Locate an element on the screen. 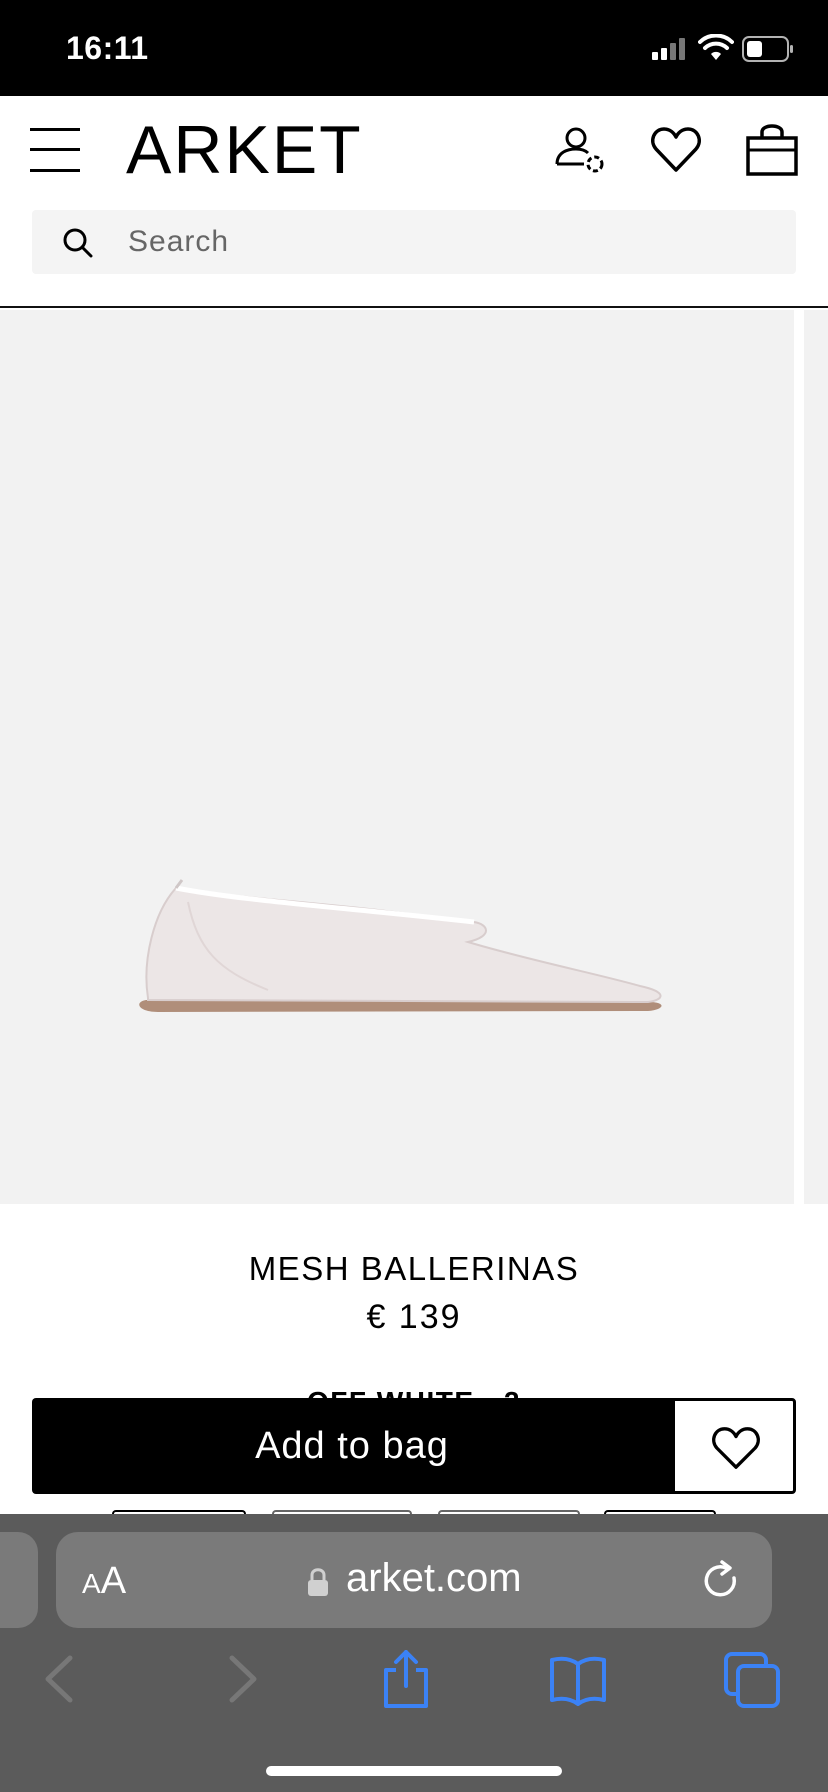  heart-icon is located at coordinates (736, 1448).